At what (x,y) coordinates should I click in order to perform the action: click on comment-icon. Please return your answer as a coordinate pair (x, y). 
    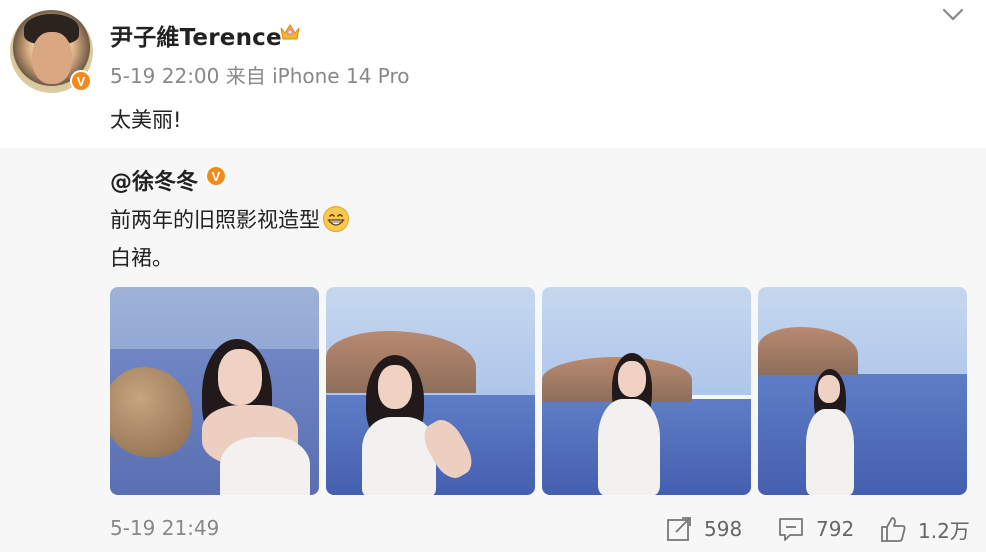
    Looking at the image, I should click on (791, 529).